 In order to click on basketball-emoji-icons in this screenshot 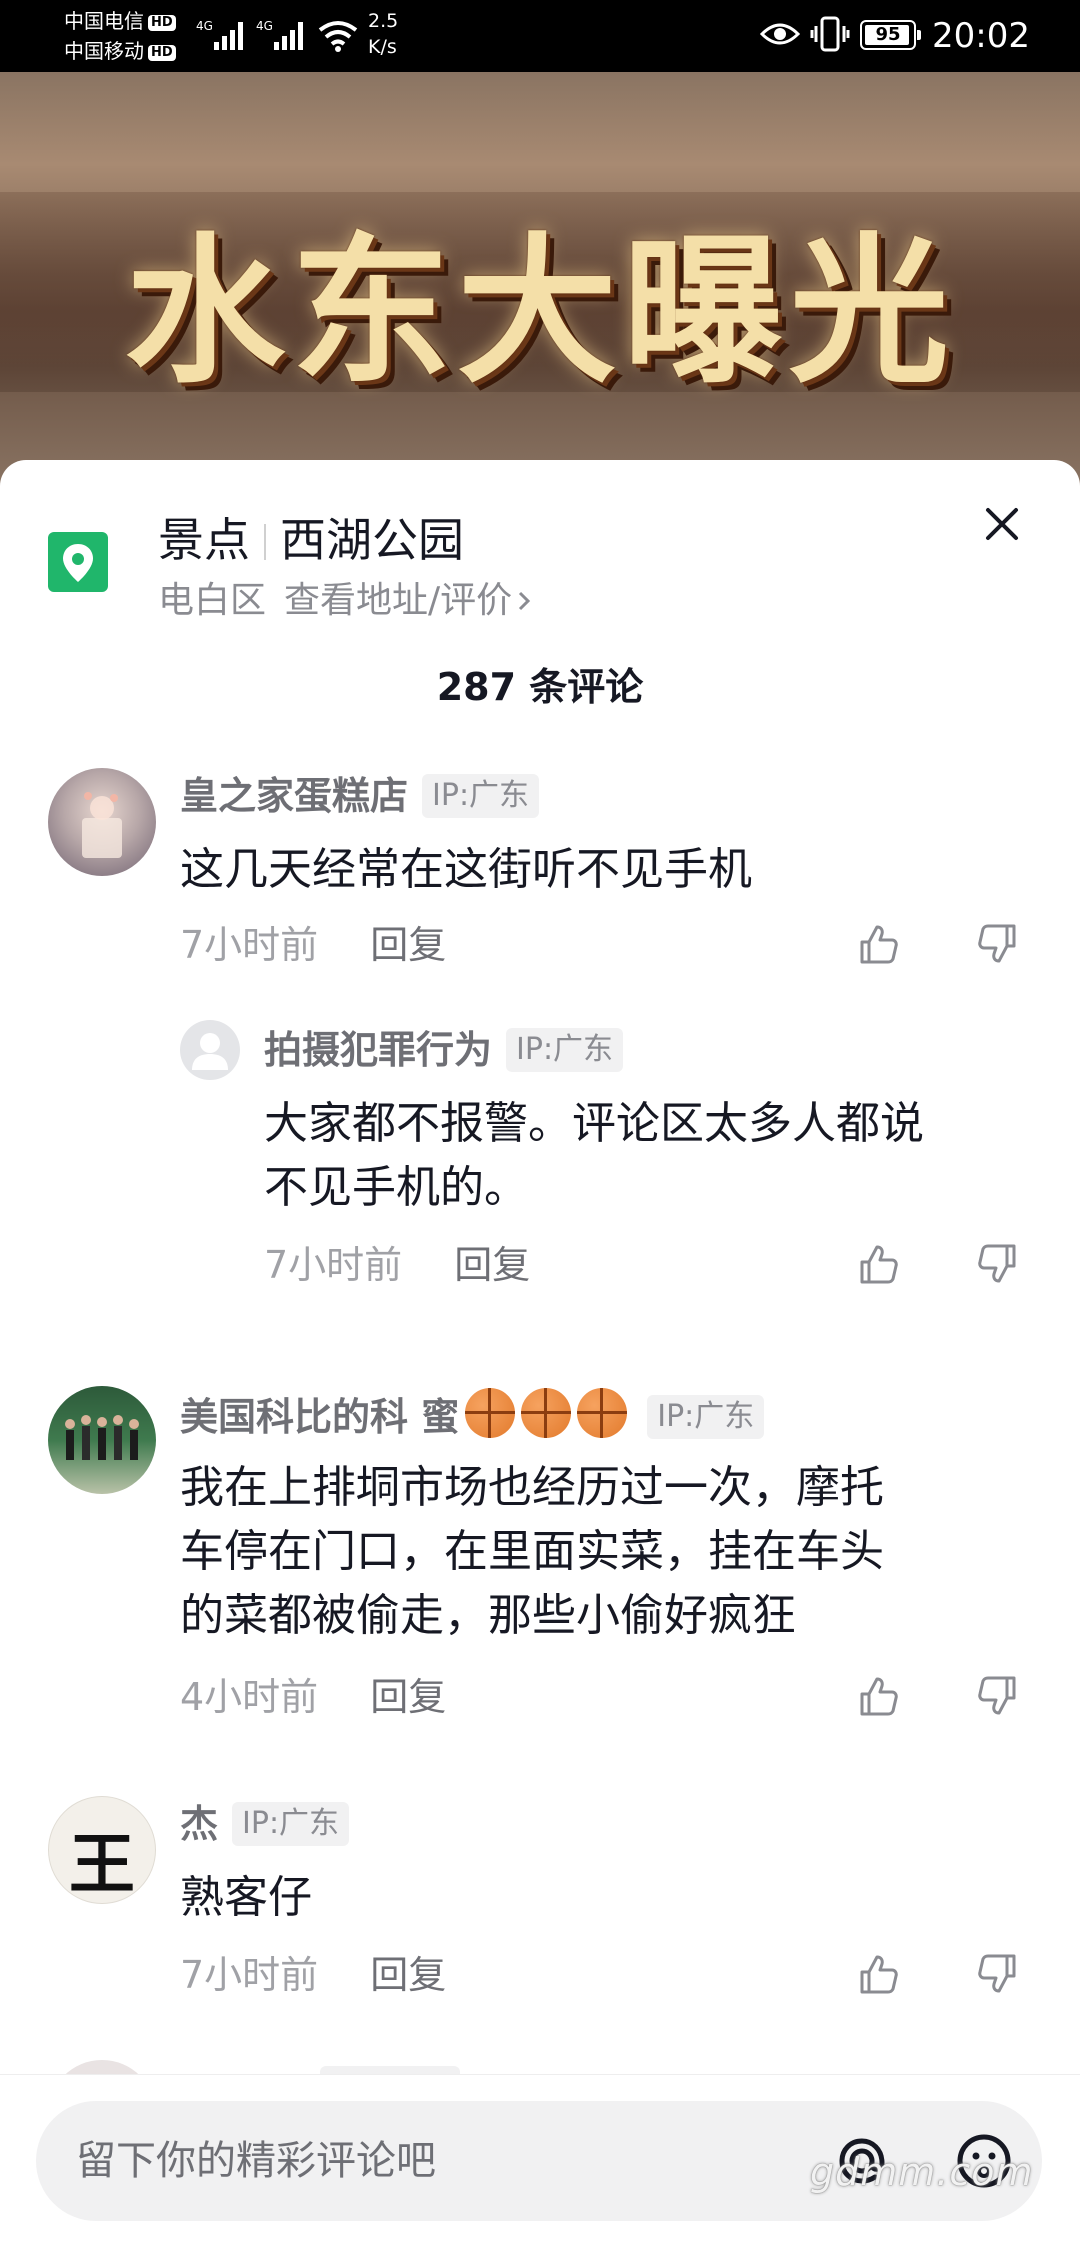, I will do `click(549, 1419)`.